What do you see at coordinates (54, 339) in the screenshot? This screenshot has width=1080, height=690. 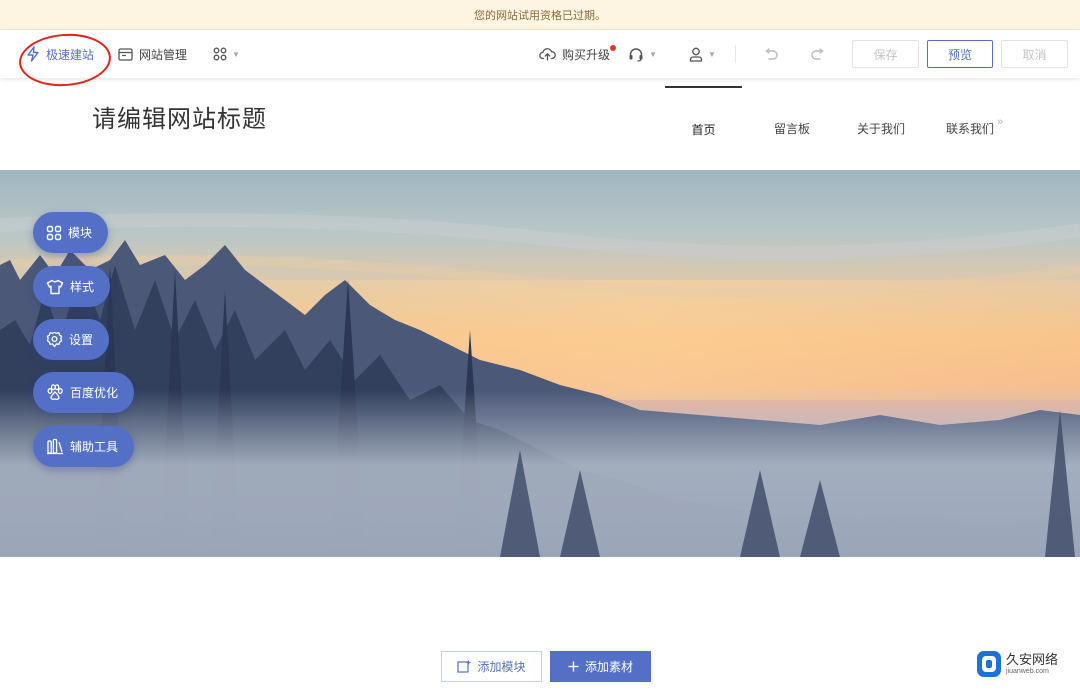 I see `gear-icon` at bounding box center [54, 339].